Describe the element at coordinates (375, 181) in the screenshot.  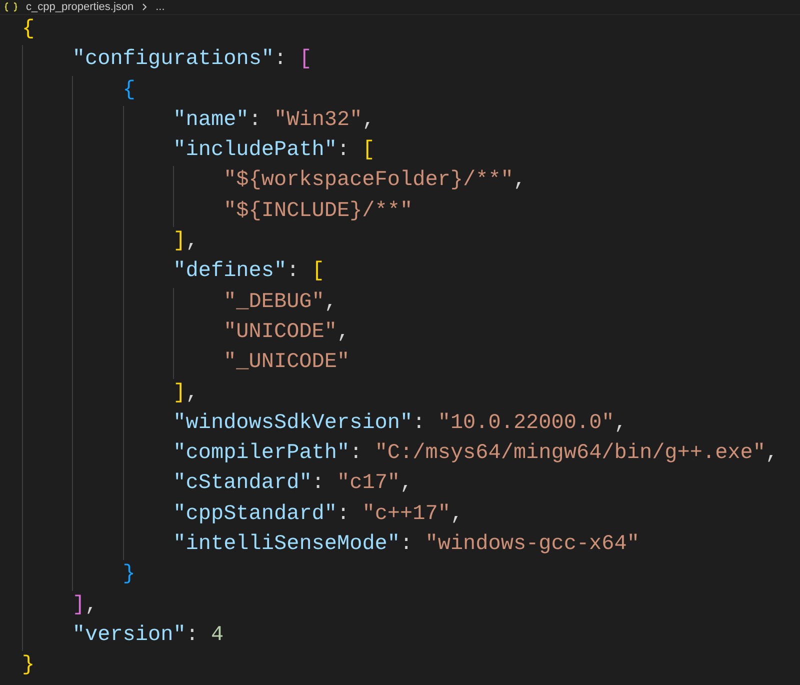
I see `code-line: "${workspaceFolder}/**",` at that location.